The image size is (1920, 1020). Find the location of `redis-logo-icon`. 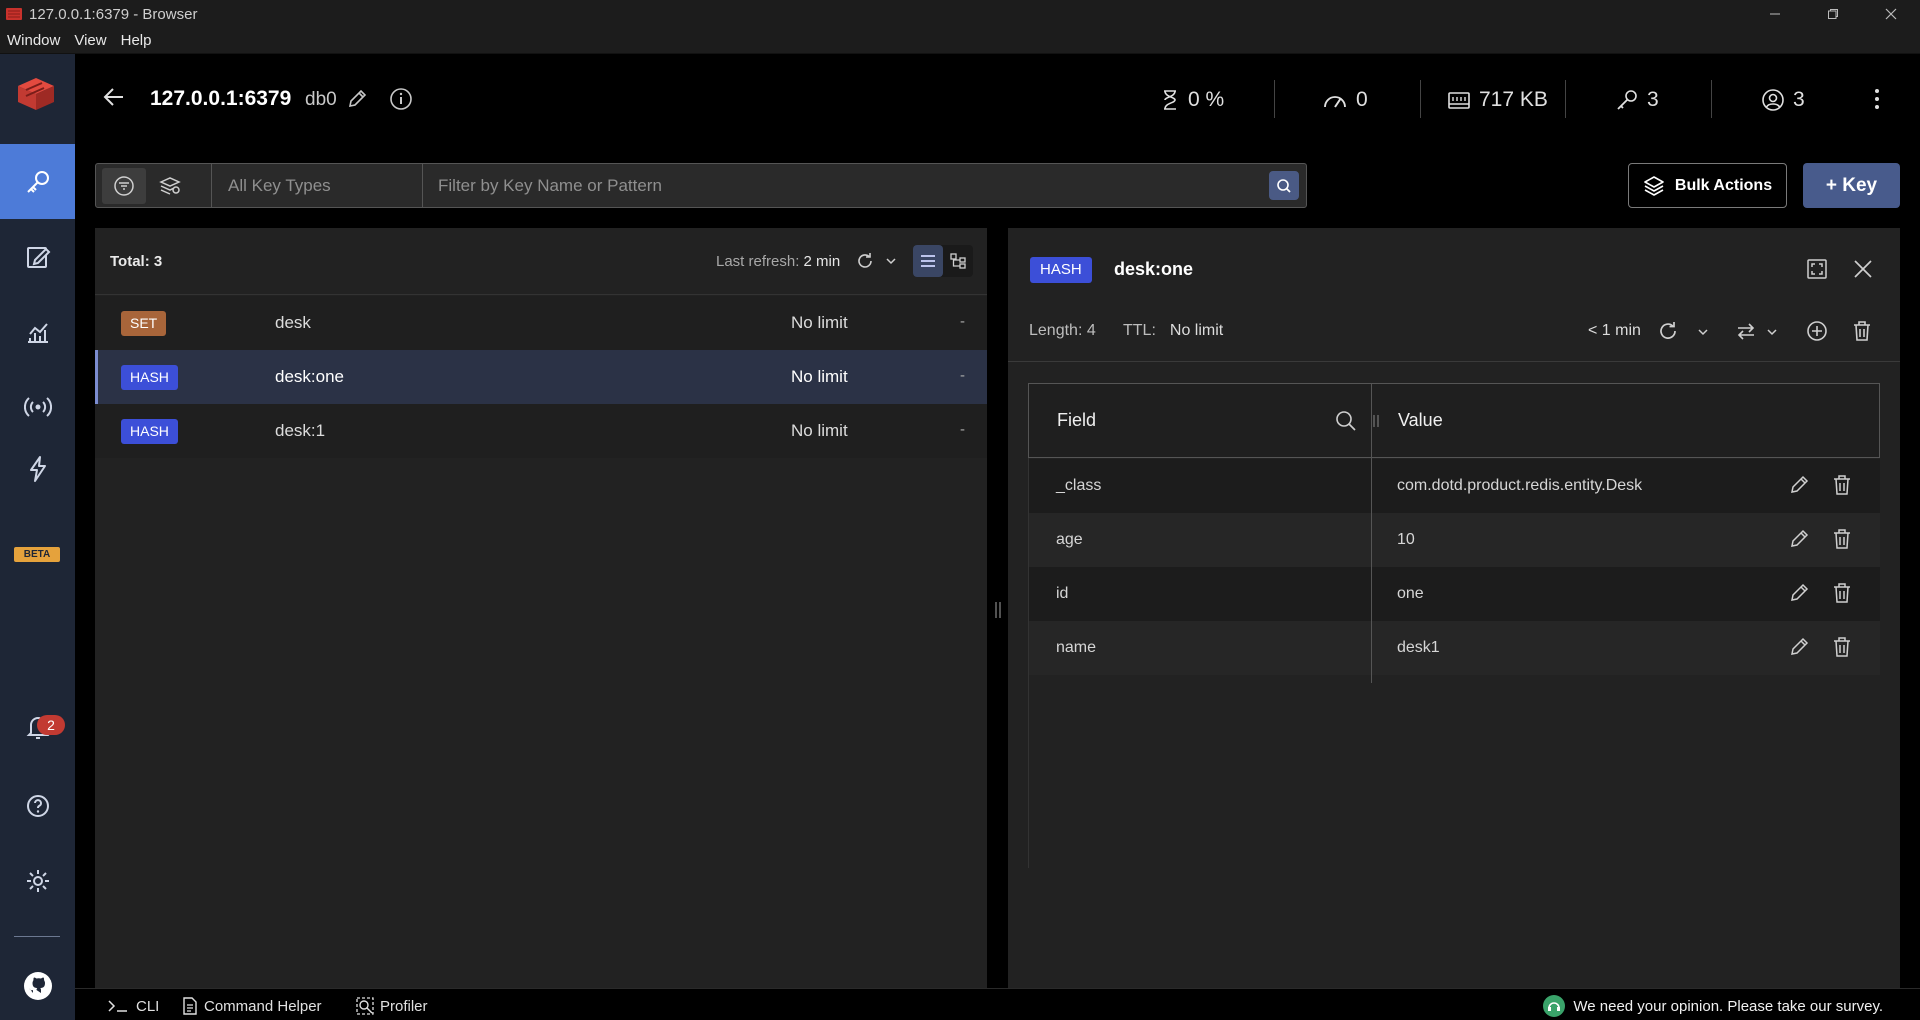

redis-logo-icon is located at coordinates (37, 94).